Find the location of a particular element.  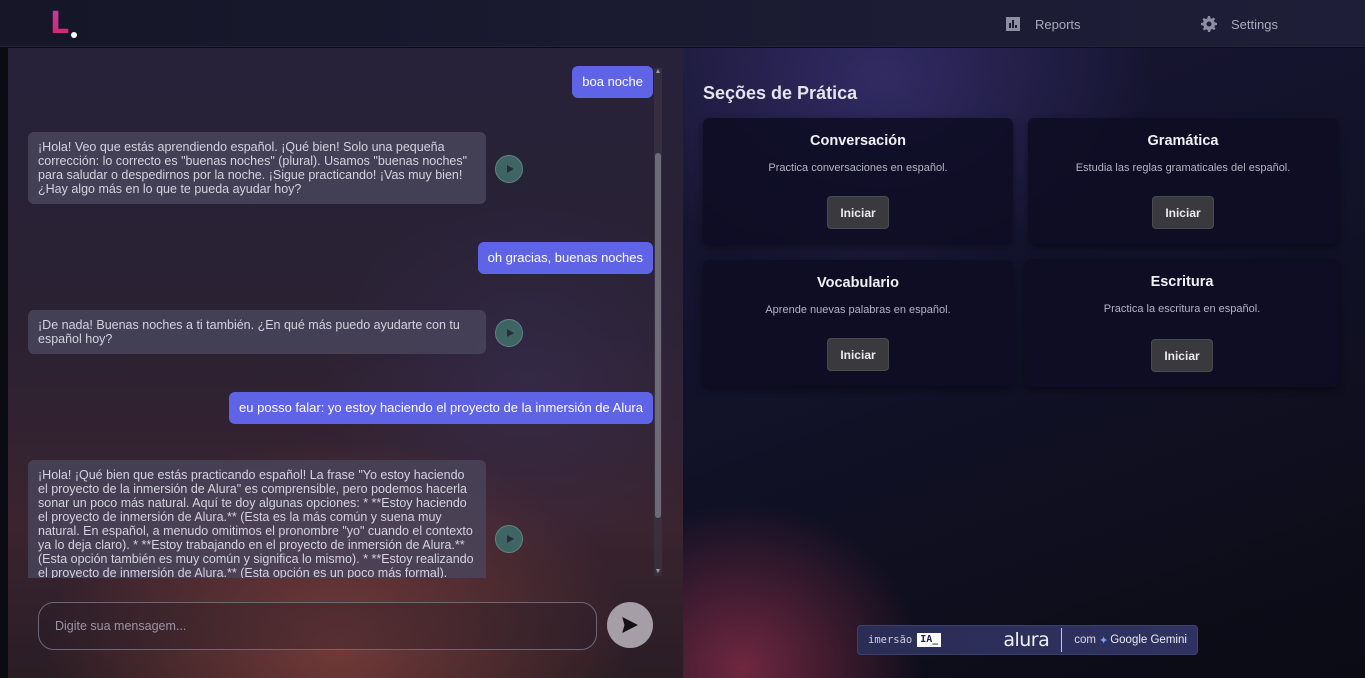

logo-dot is located at coordinates (74, 35).